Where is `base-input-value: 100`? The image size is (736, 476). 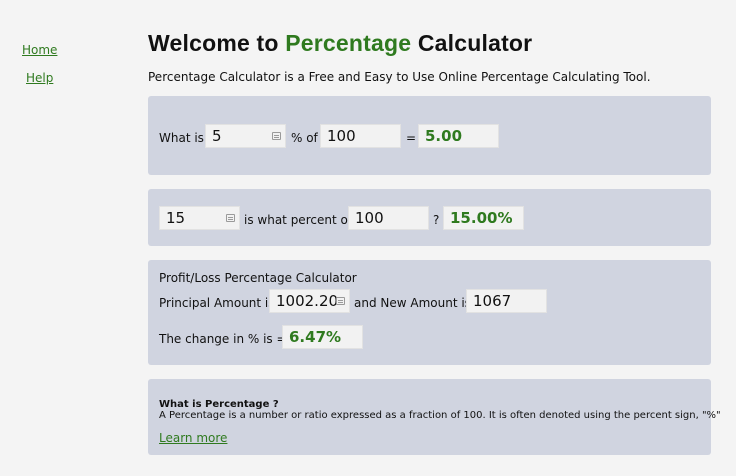 base-input-value: 100 is located at coordinates (341, 136).